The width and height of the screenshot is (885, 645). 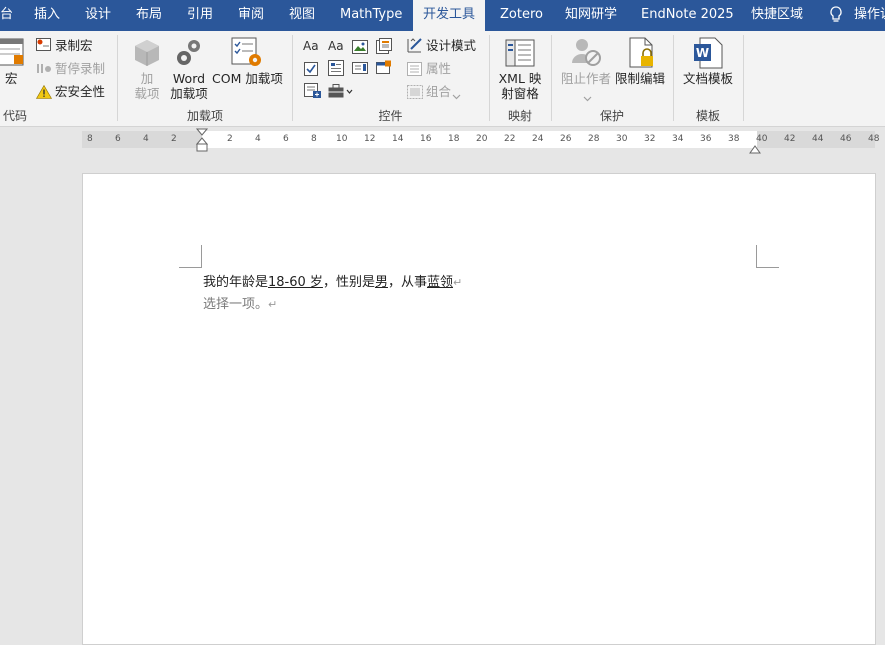 What do you see at coordinates (44, 93) in the screenshot?
I see `warning-icon` at bounding box center [44, 93].